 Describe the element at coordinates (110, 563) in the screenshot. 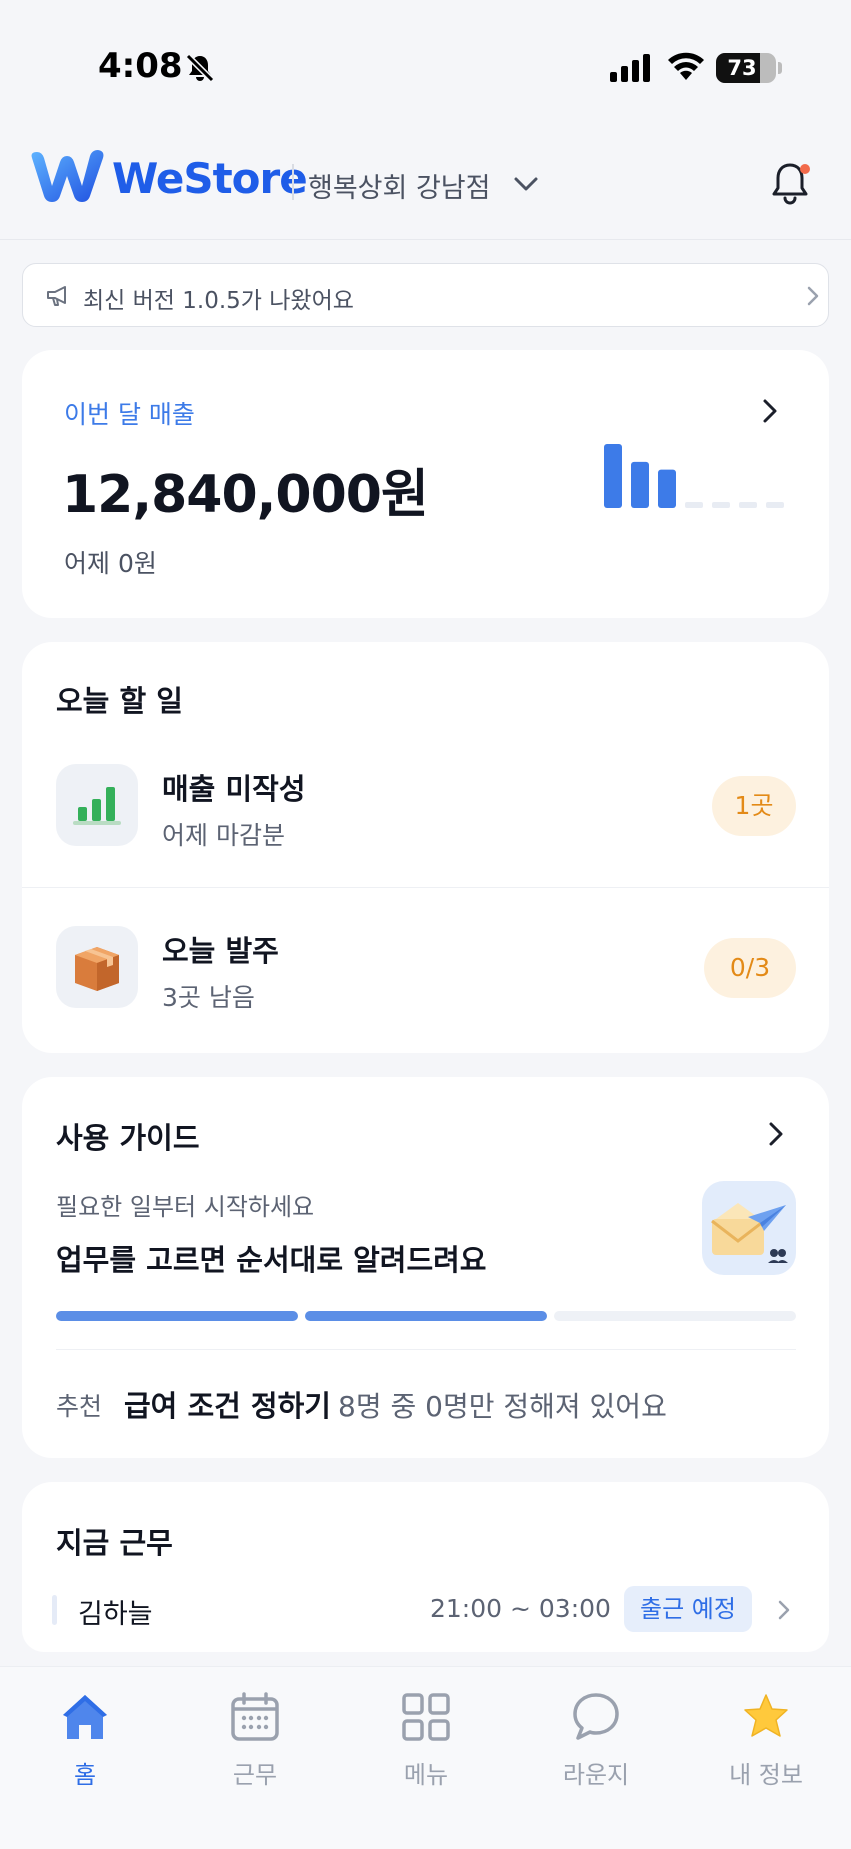

I see `sales-yesterday: 어제 0원` at that location.